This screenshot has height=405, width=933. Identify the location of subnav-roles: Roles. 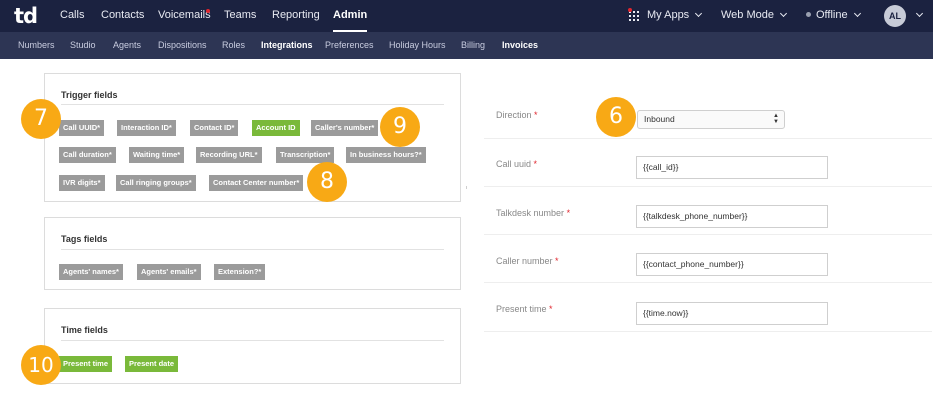
(233, 45).